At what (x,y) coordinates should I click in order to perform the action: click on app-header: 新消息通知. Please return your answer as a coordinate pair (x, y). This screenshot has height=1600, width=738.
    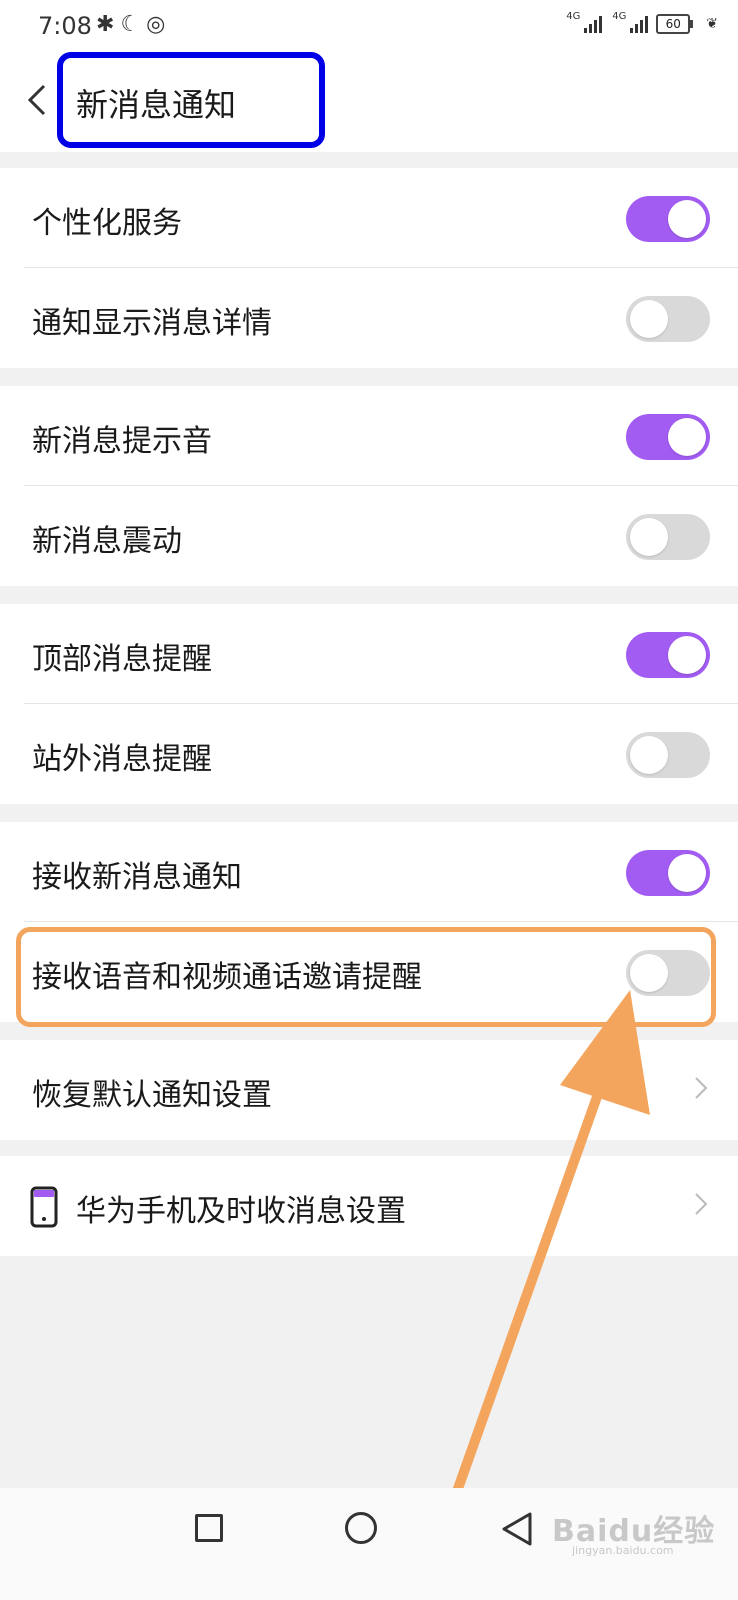
    Looking at the image, I should click on (369, 102).